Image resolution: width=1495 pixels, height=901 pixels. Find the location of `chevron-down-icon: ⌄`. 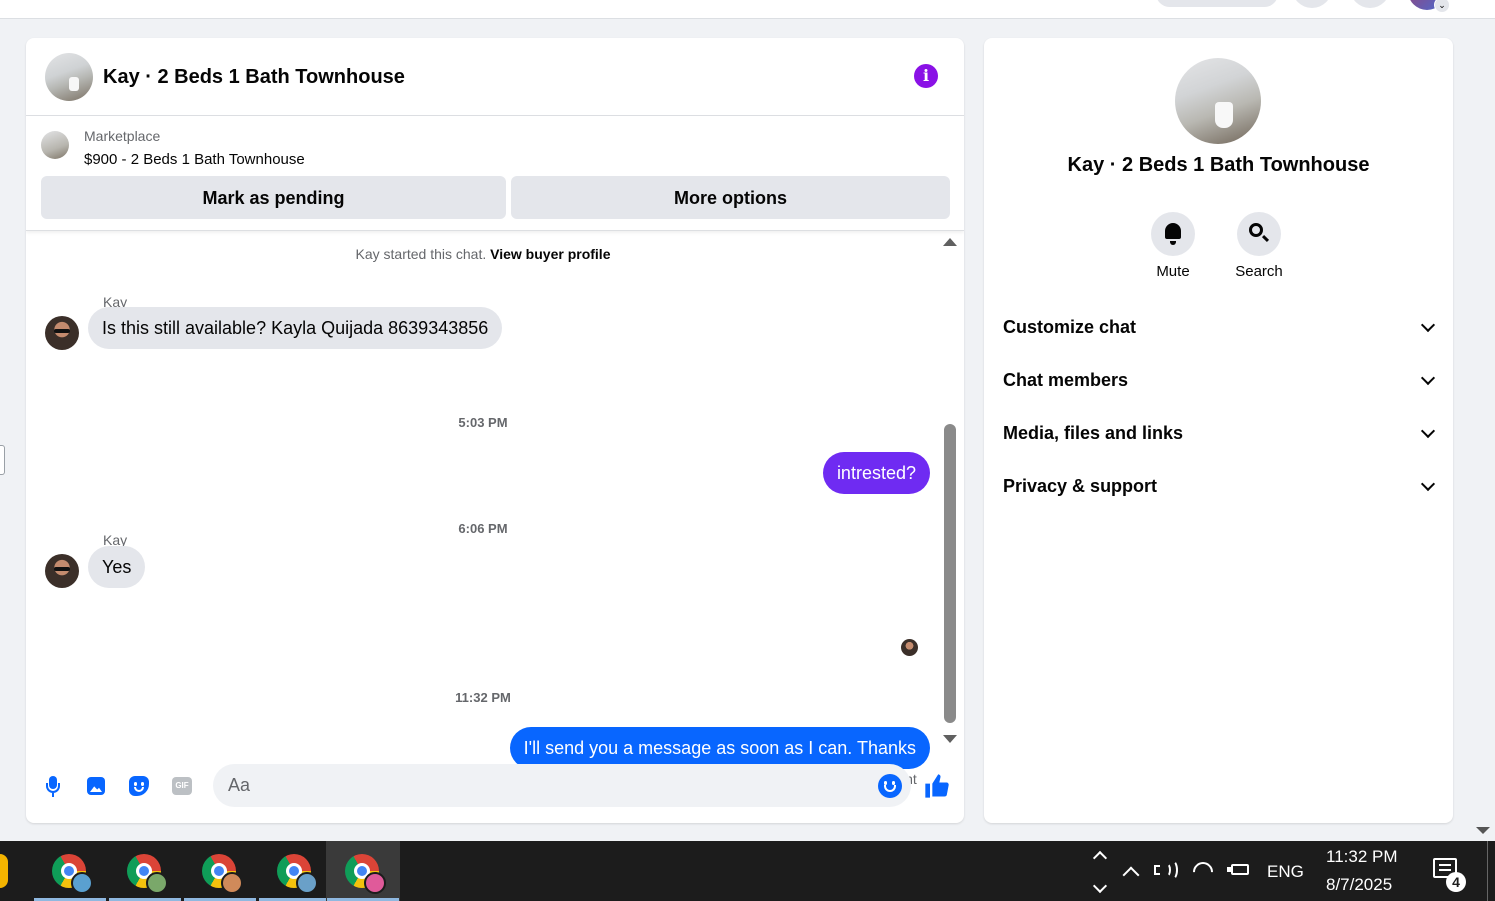

chevron-down-icon: ⌄ is located at coordinates (1442, 6).